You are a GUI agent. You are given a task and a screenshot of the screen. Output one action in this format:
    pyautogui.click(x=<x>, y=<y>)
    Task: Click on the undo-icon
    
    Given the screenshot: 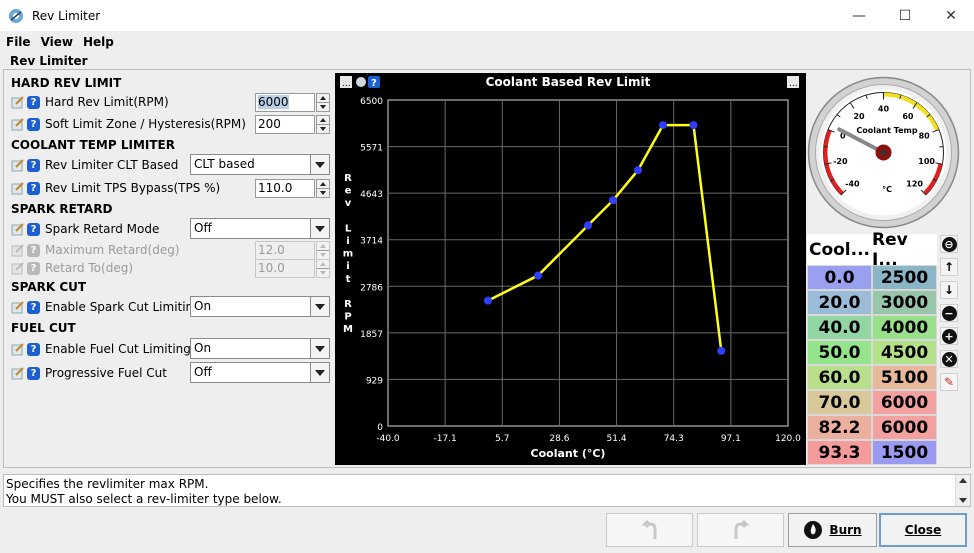 What is the action you would take?
    pyautogui.click(x=648, y=529)
    